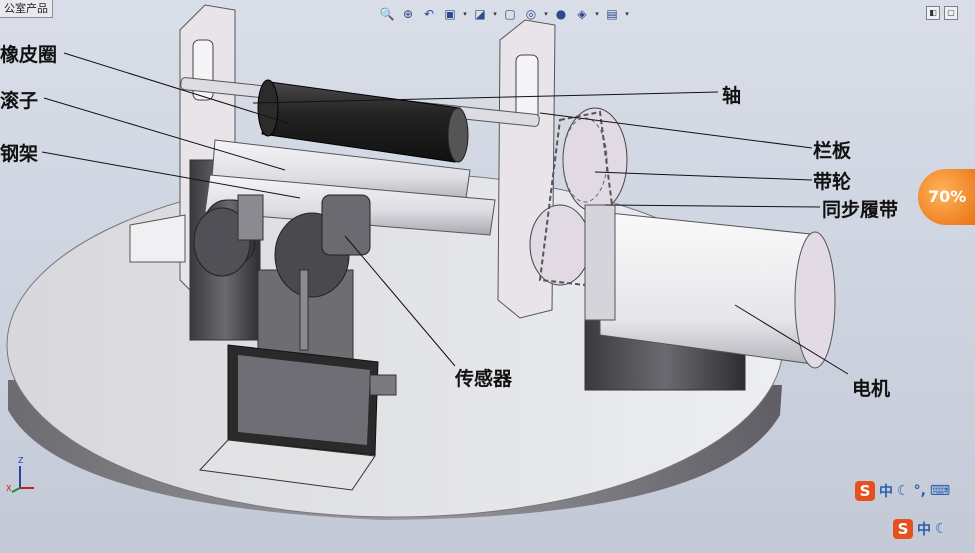 Image resolution: width=975 pixels, height=553 pixels. Describe the element at coordinates (860, 210) in the screenshot. I see `label-timing-belt: 同步履带` at that location.